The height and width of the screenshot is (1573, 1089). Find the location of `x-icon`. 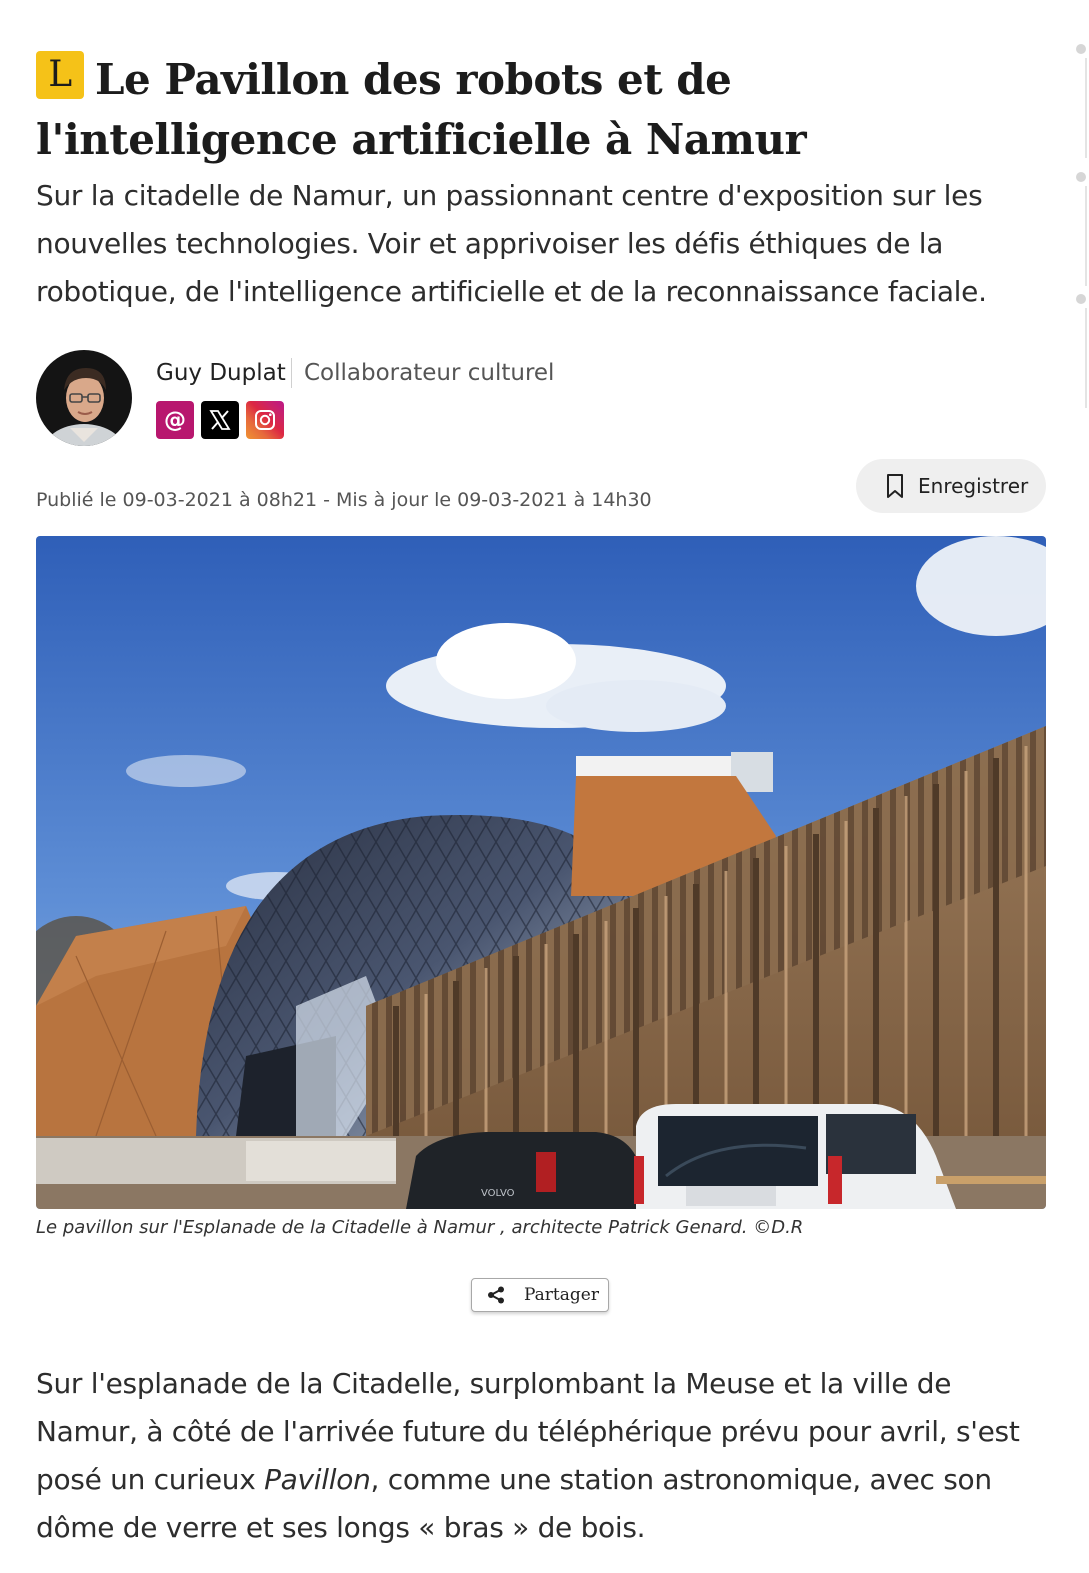

x-icon is located at coordinates (220, 420).